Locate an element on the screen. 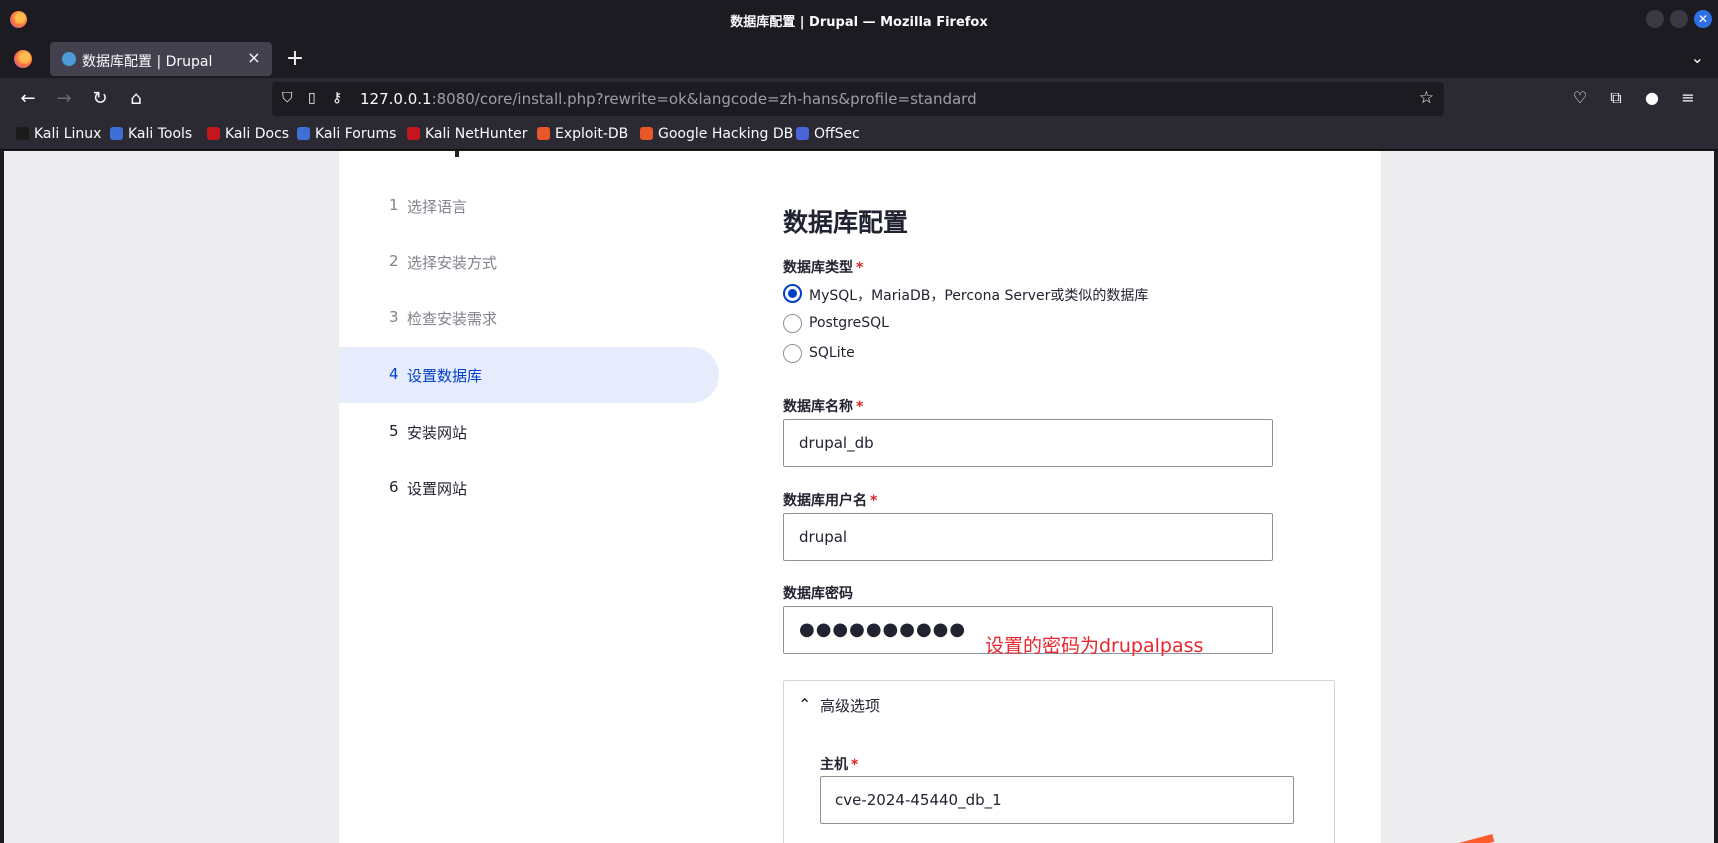 The height and width of the screenshot is (843, 1718). db-type-label-text: 数据库类型 is located at coordinates (818, 268).